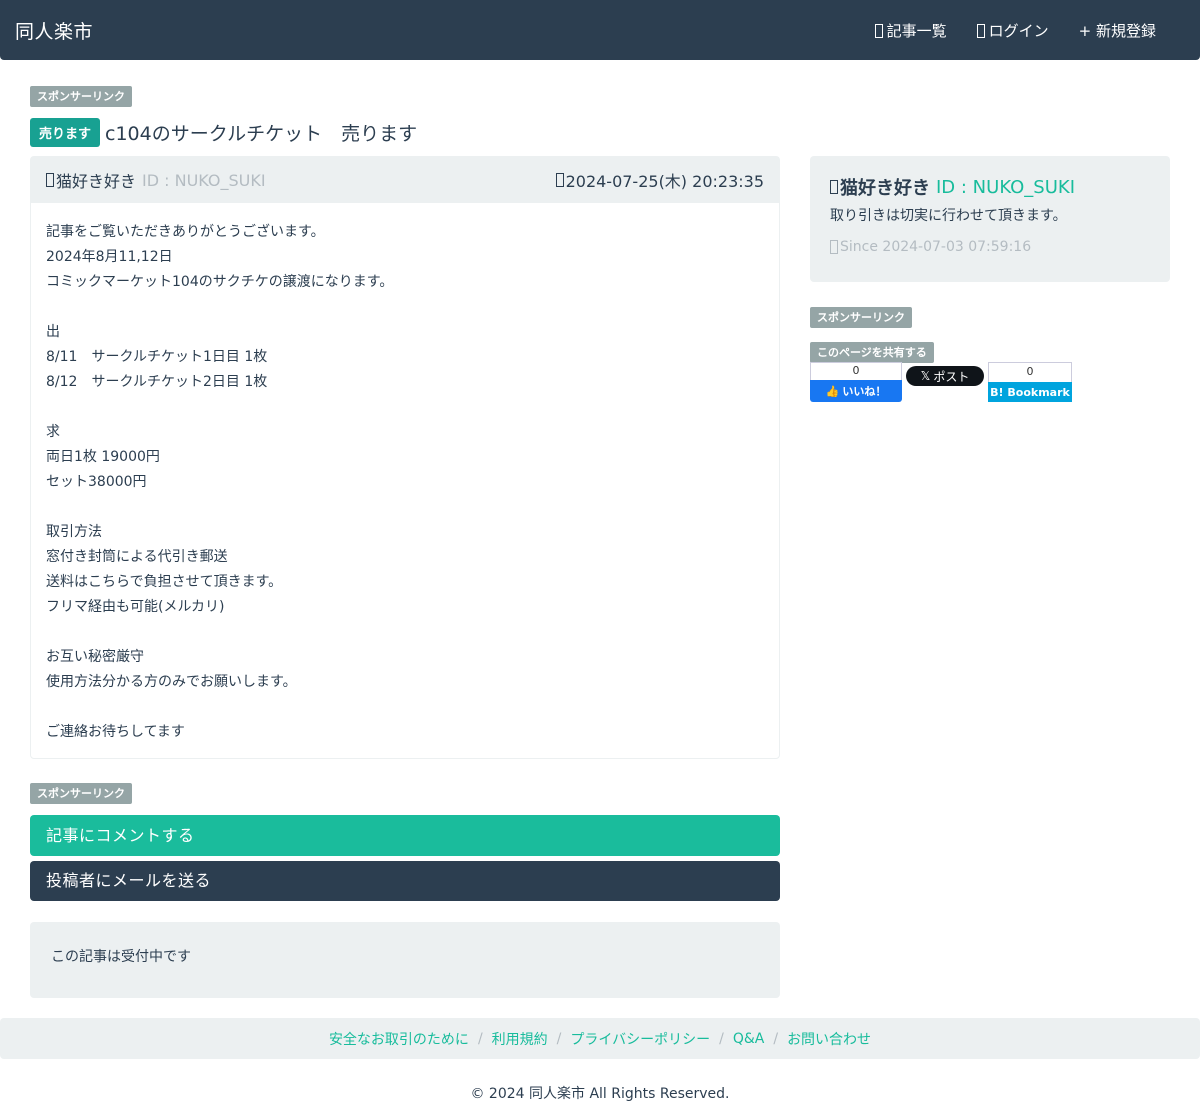 This screenshot has width=1200, height=1105. What do you see at coordinates (640, 1039) in the screenshot?
I see `footer-link: プライバシーポリシー` at bounding box center [640, 1039].